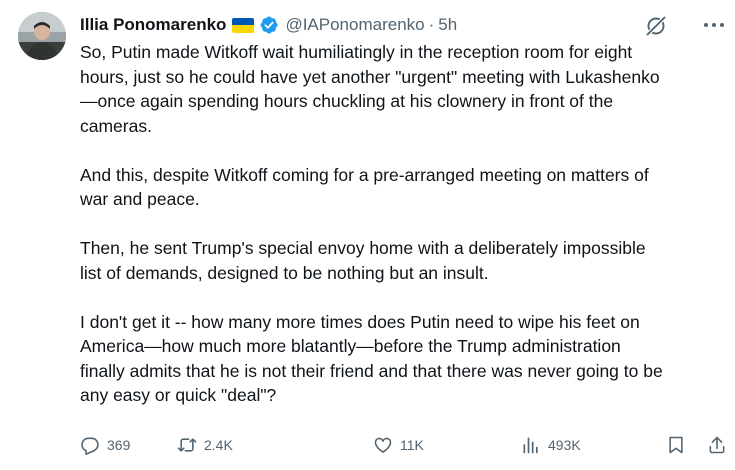  What do you see at coordinates (530, 445) in the screenshot?
I see `analytics-icon` at bounding box center [530, 445].